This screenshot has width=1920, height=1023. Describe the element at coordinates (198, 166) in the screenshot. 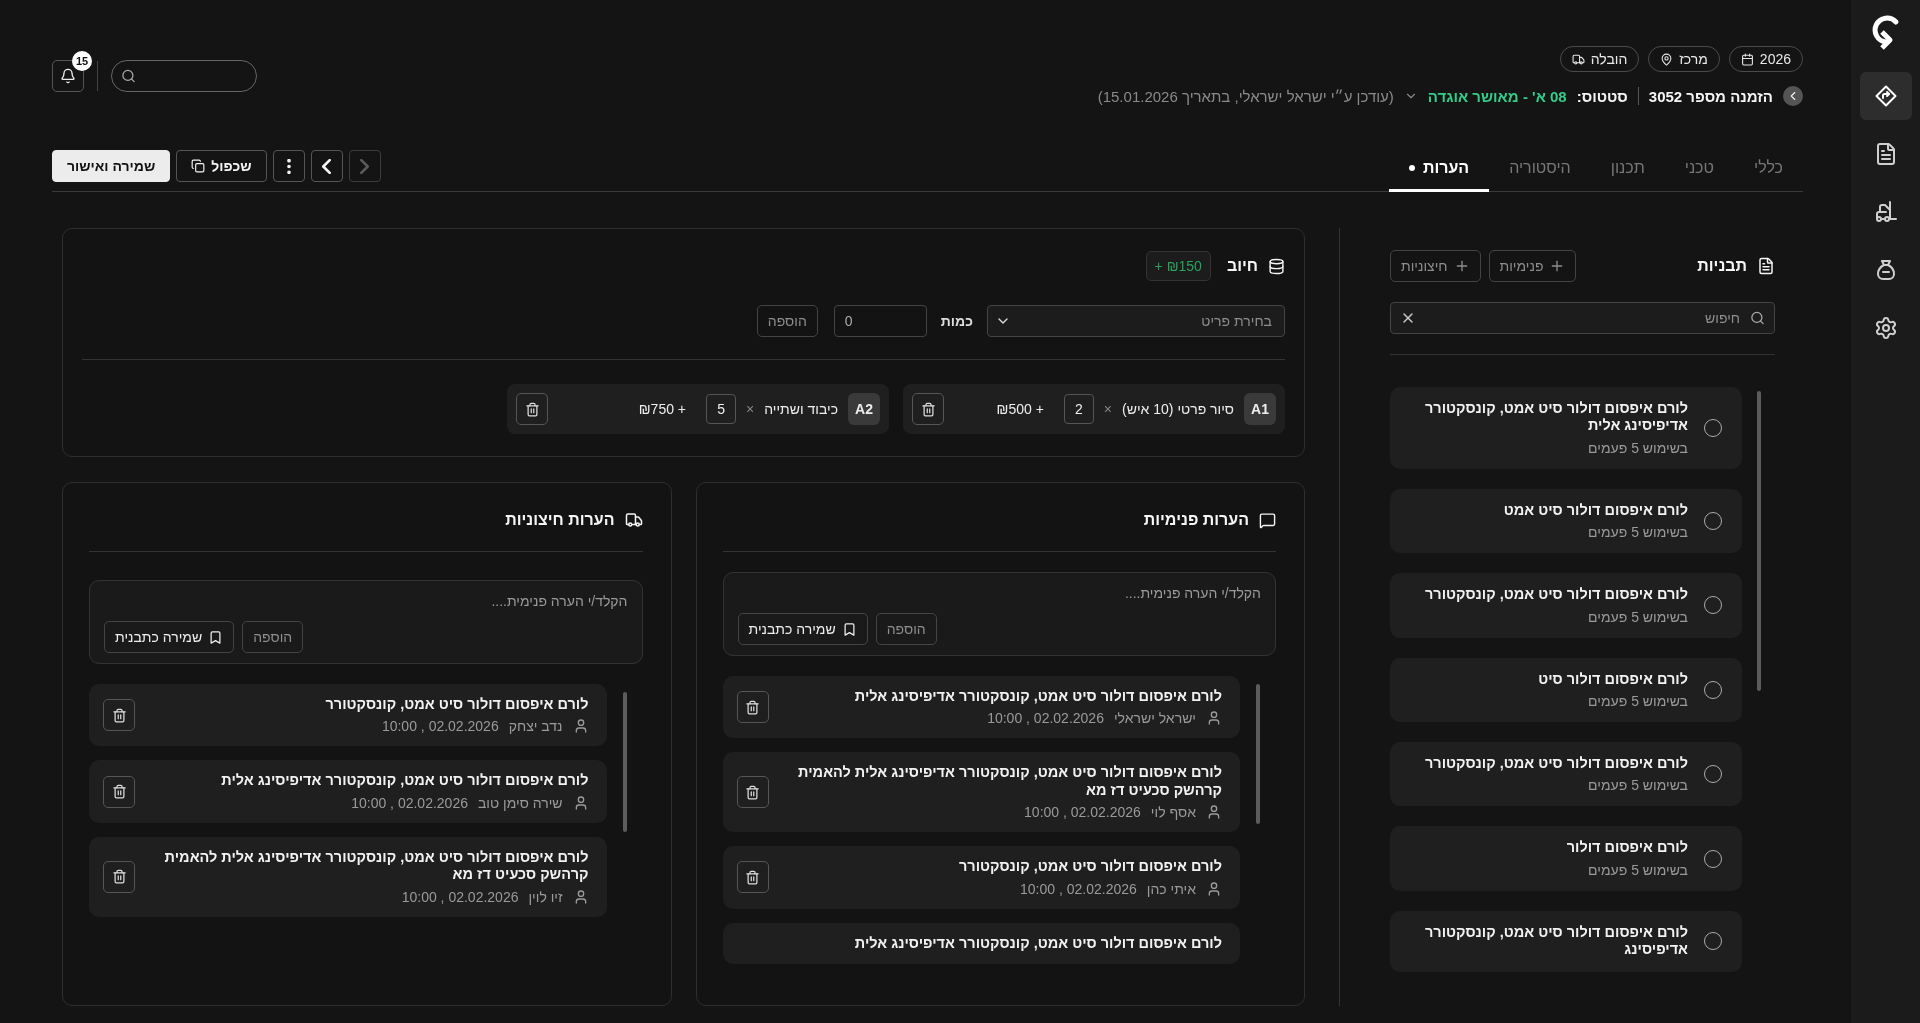

I see `copy-icon` at that location.